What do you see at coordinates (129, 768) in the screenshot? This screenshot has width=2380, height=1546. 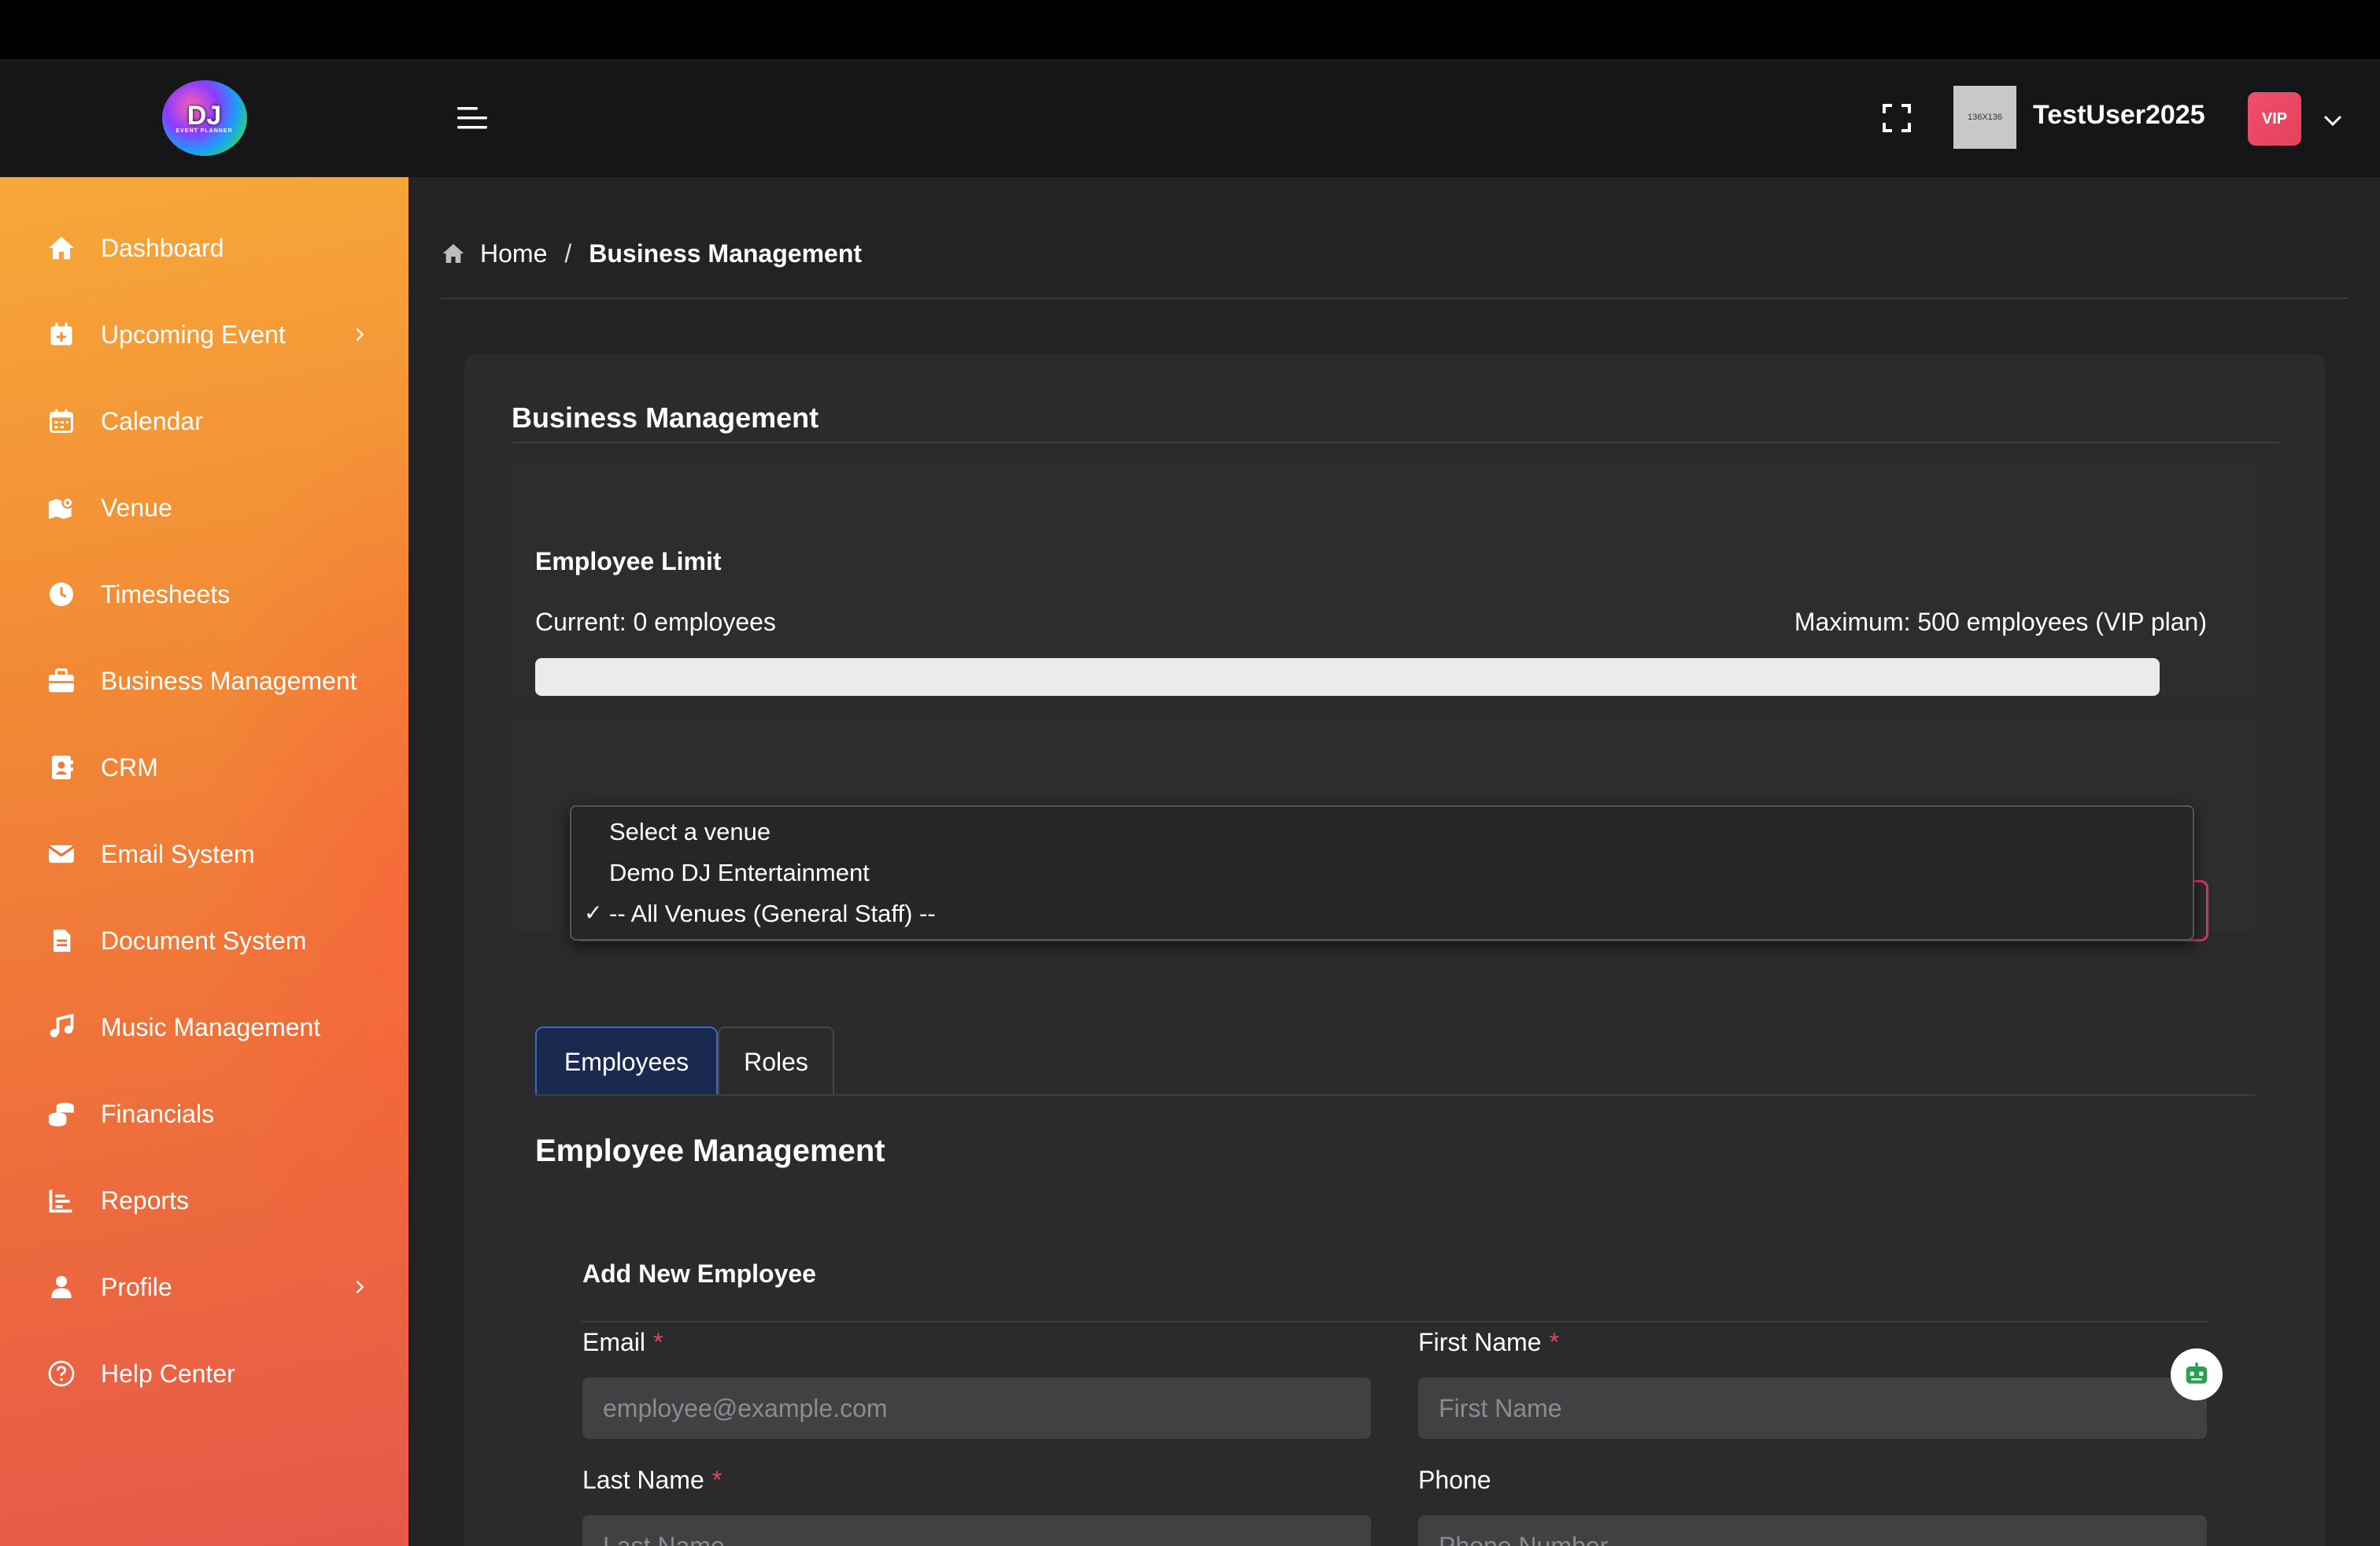 I see `sidebar-item-label: CRM` at bounding box center [129, 768].